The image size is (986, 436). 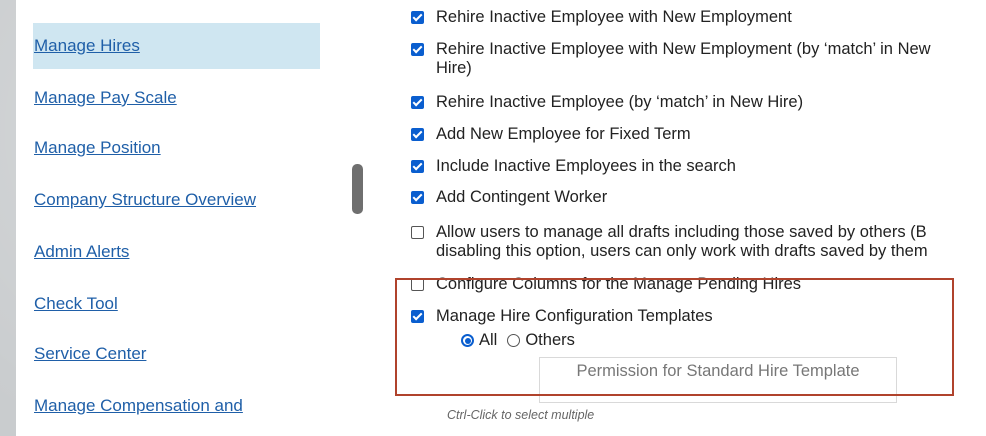 I want to click on option-label: Include Inactive Employees in the search, so click(x=586, y=166).